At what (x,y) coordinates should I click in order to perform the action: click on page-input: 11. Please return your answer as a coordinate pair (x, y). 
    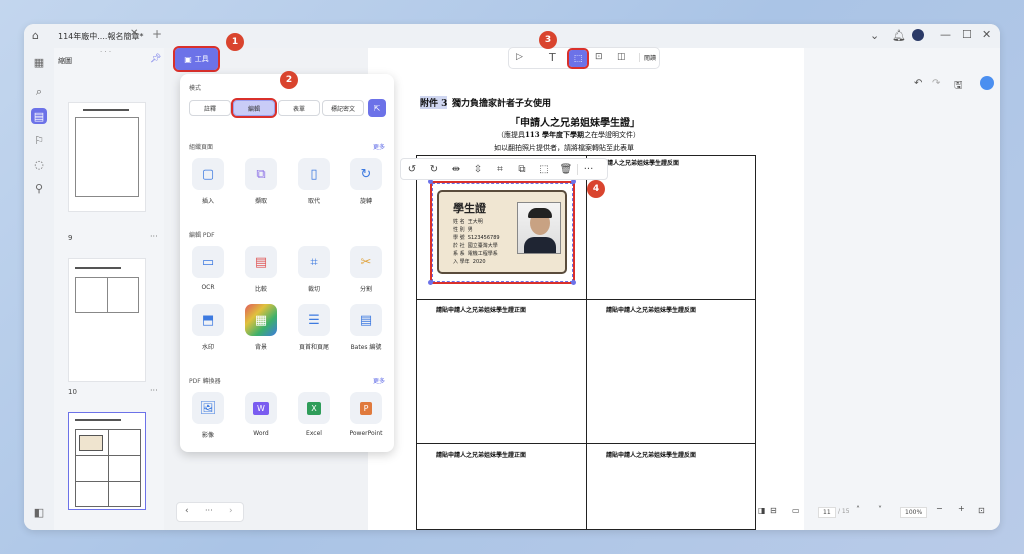
    Looking at the image, I should click on (827, 512).